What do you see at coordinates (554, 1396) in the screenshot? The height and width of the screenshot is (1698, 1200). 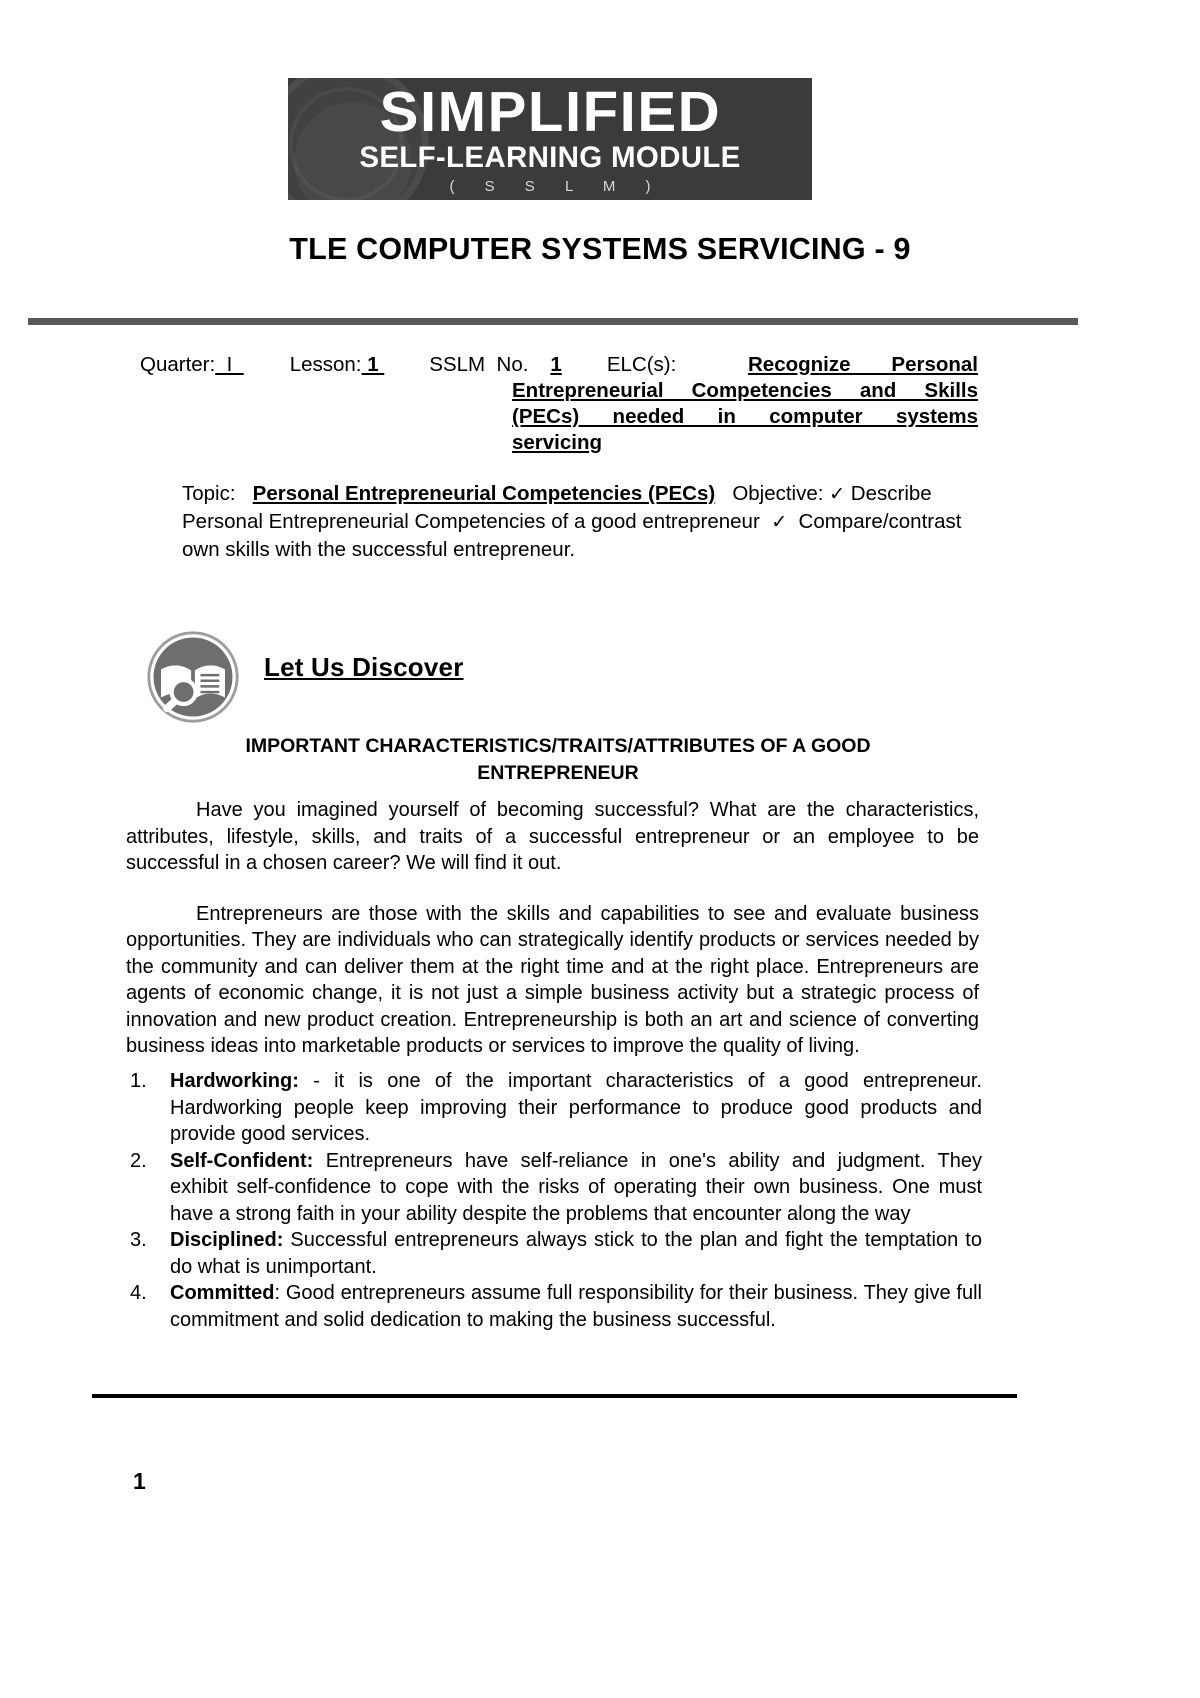 I see `footer-divider` at bounding box center [554, 1396].